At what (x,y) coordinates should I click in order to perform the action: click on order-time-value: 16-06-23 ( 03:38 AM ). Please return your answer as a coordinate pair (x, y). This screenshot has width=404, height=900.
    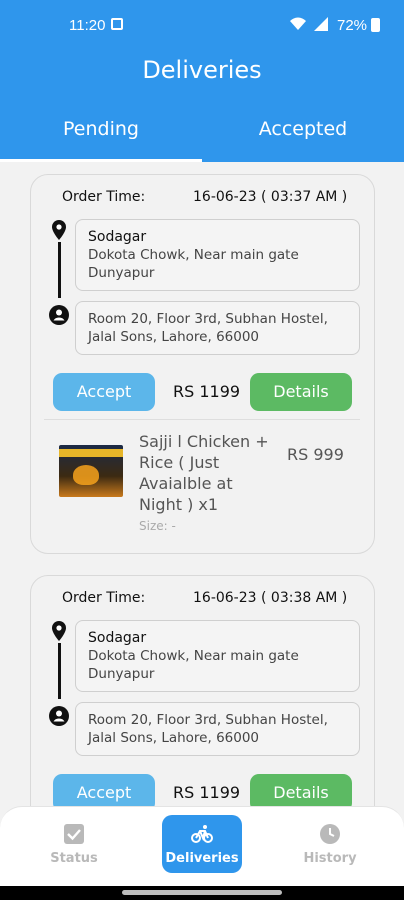
    Looking at the image, I should click on (270, 598).